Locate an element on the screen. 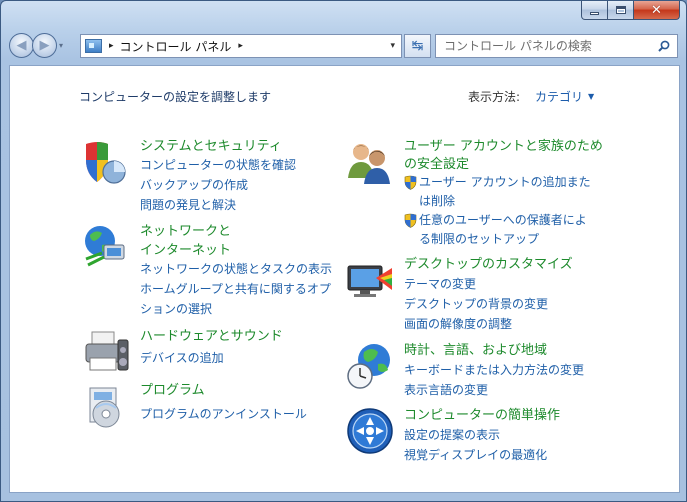  caption-buttons: ✕ is located at coordinates (630, 10).